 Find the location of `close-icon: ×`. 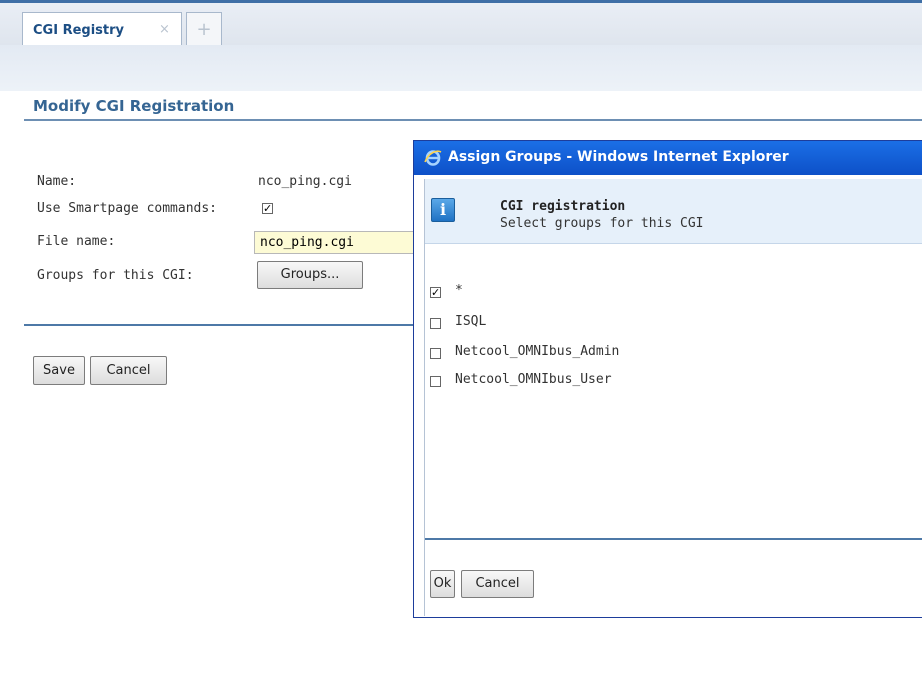

close-icon: × is located at coordinates (164, 29).